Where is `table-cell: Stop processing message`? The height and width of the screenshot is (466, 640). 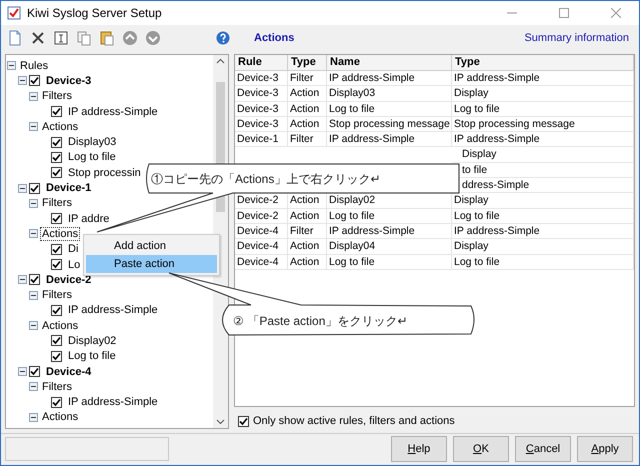
table-cell: Stop processing message is located at coordinates (543, 124).